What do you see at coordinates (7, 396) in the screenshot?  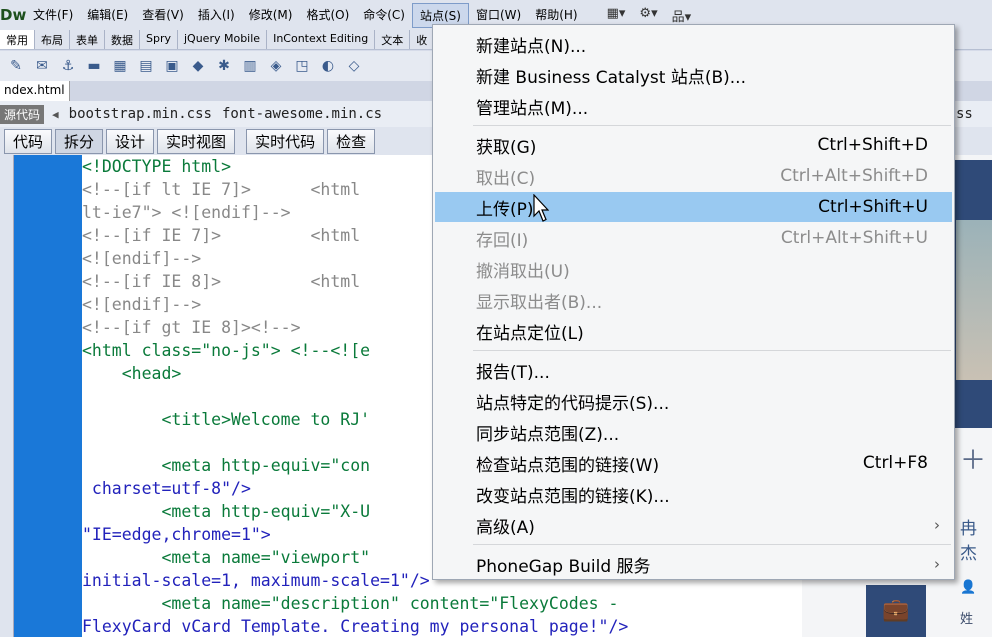 I see `coding-toolbar` at bounding box center [7, 396].